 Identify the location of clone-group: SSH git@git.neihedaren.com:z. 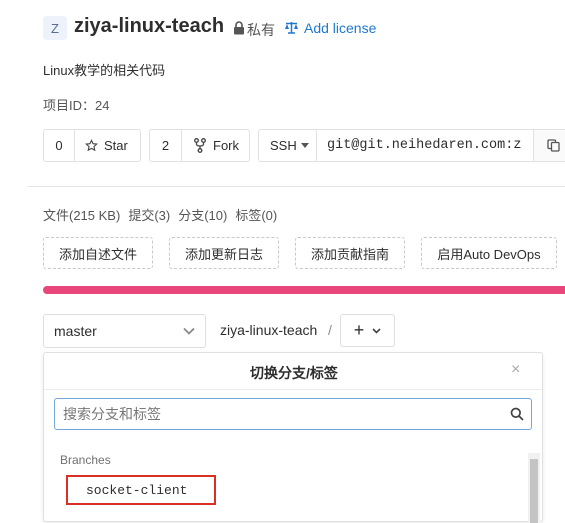
(411, 145).